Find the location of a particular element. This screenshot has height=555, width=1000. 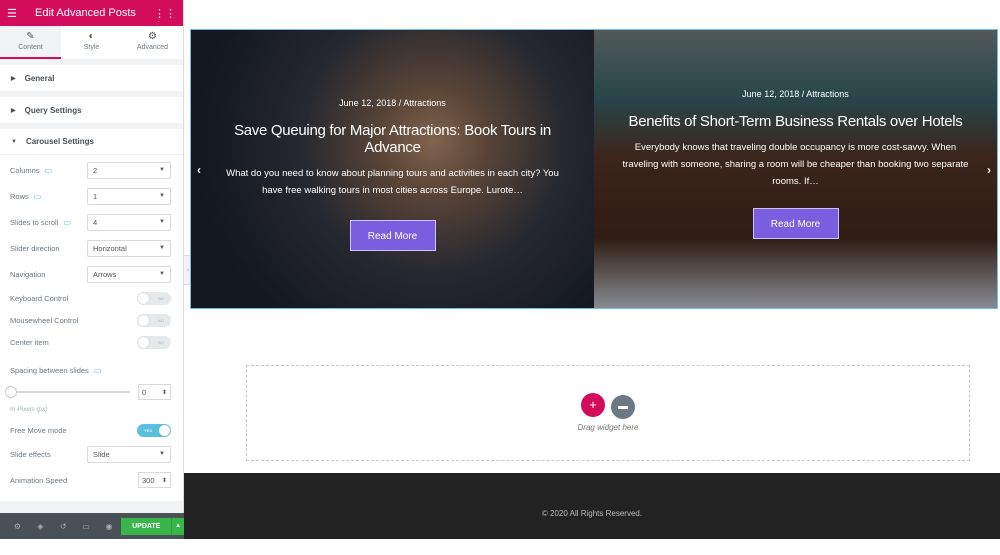

keyboard-control-label: Keyboard Control is located at coordinates (39, 298).